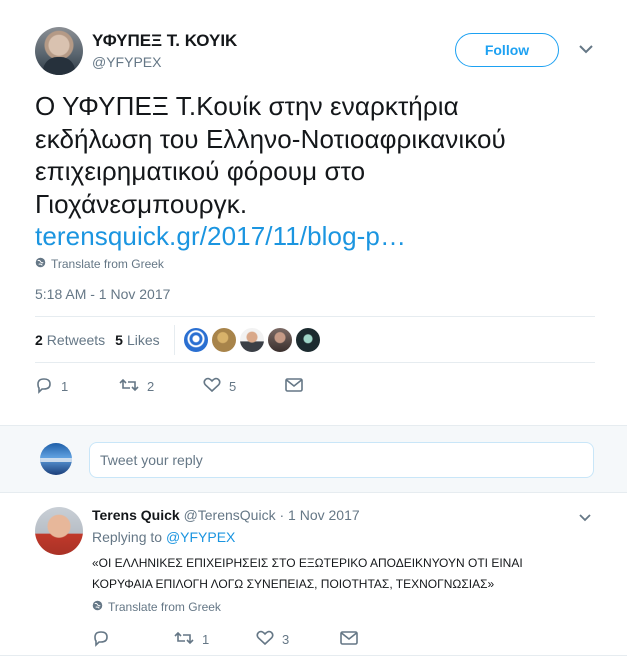  Describe the element at coordinates (174, 340) in the screenshot. I see `stats-separator` at that location.